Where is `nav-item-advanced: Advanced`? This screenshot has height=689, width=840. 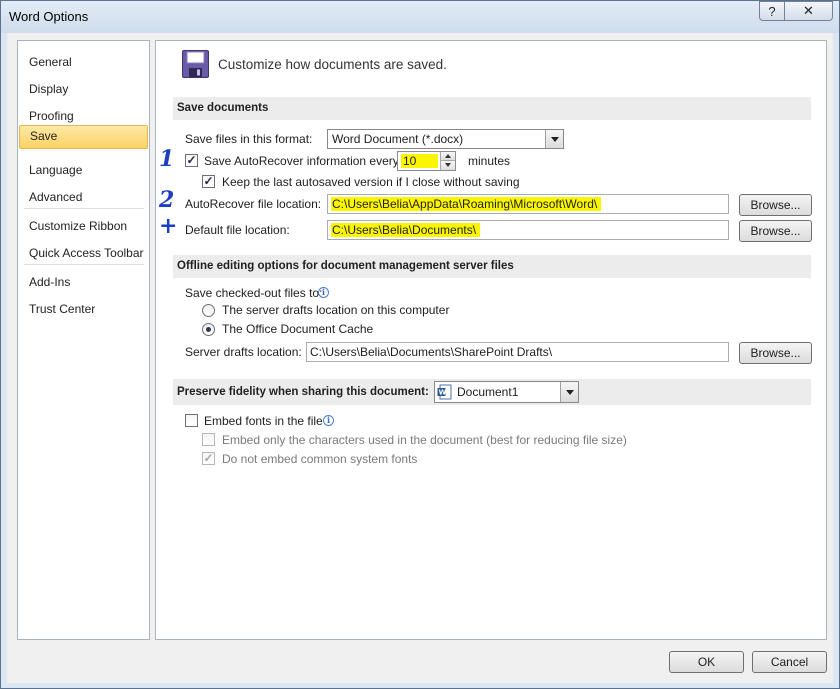
nav-item-advanced: Advanced is located at coordinates (83, 197).